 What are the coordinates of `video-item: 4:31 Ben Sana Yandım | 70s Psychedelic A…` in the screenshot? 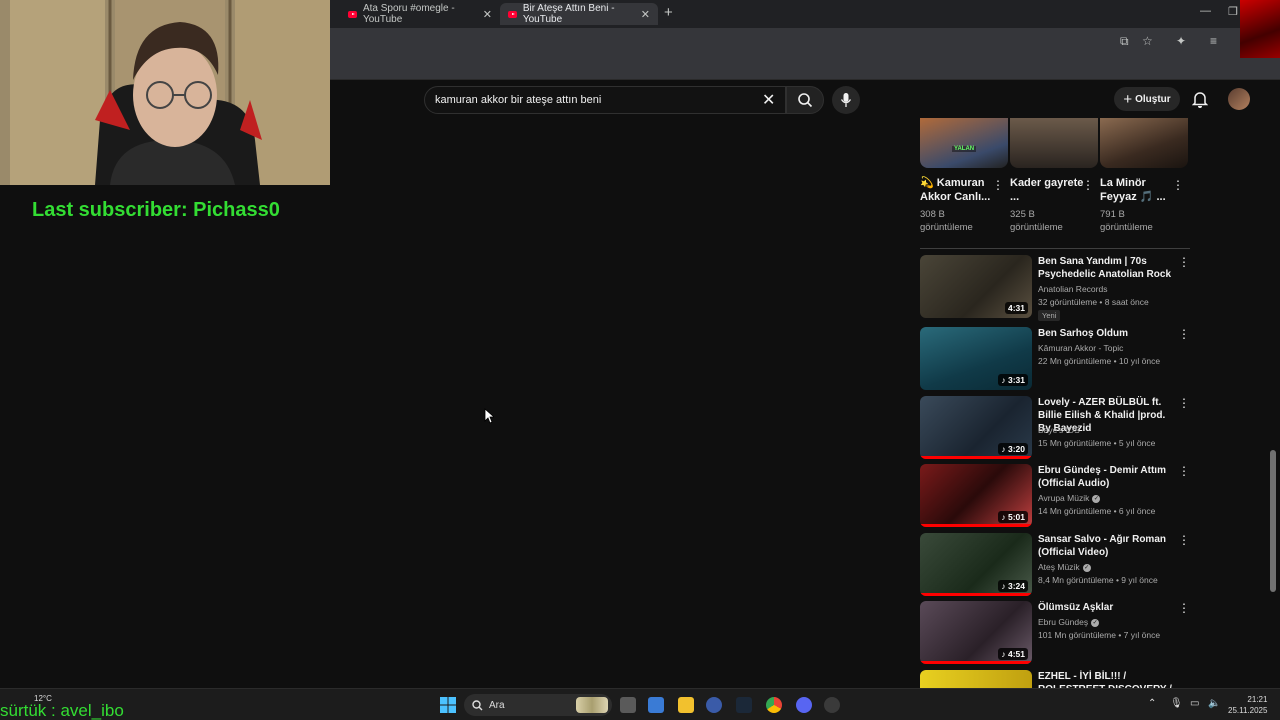 It's located at (1055, 288).